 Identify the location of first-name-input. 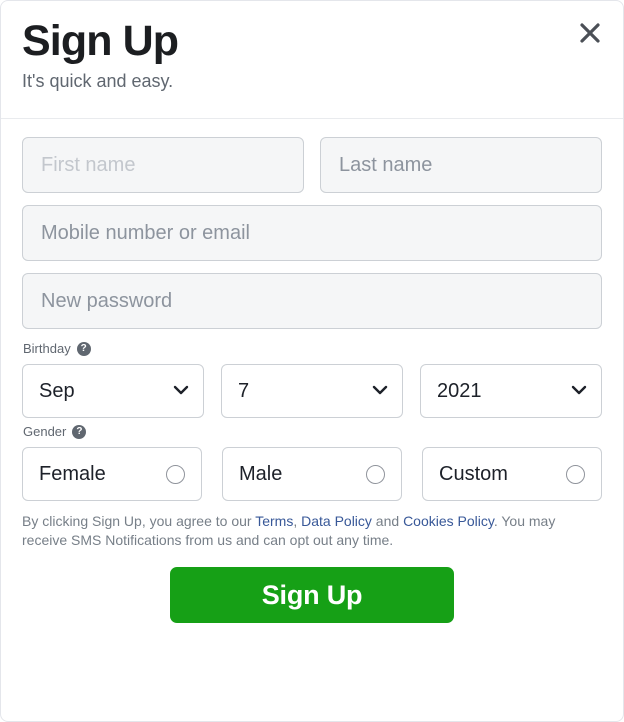
(163, 165).